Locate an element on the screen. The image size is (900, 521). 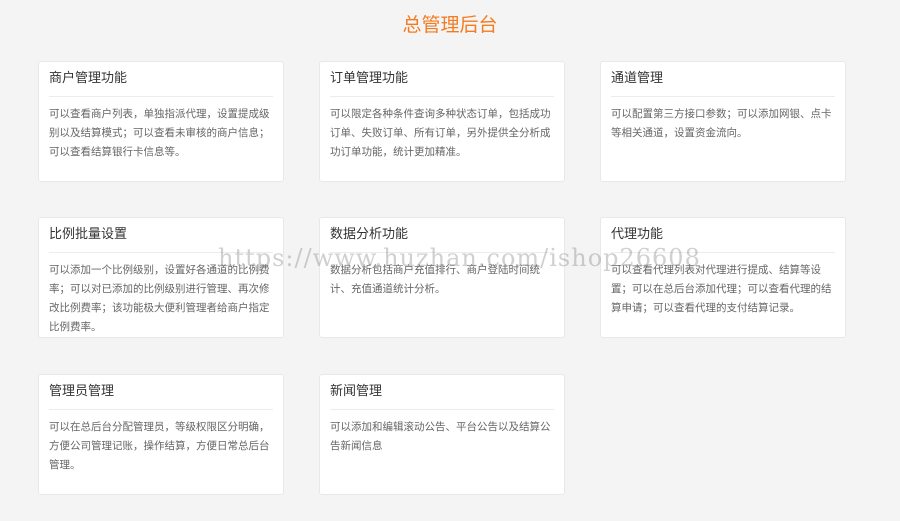
card-title: 比例批量设置 is located at coordinates (161, 235).